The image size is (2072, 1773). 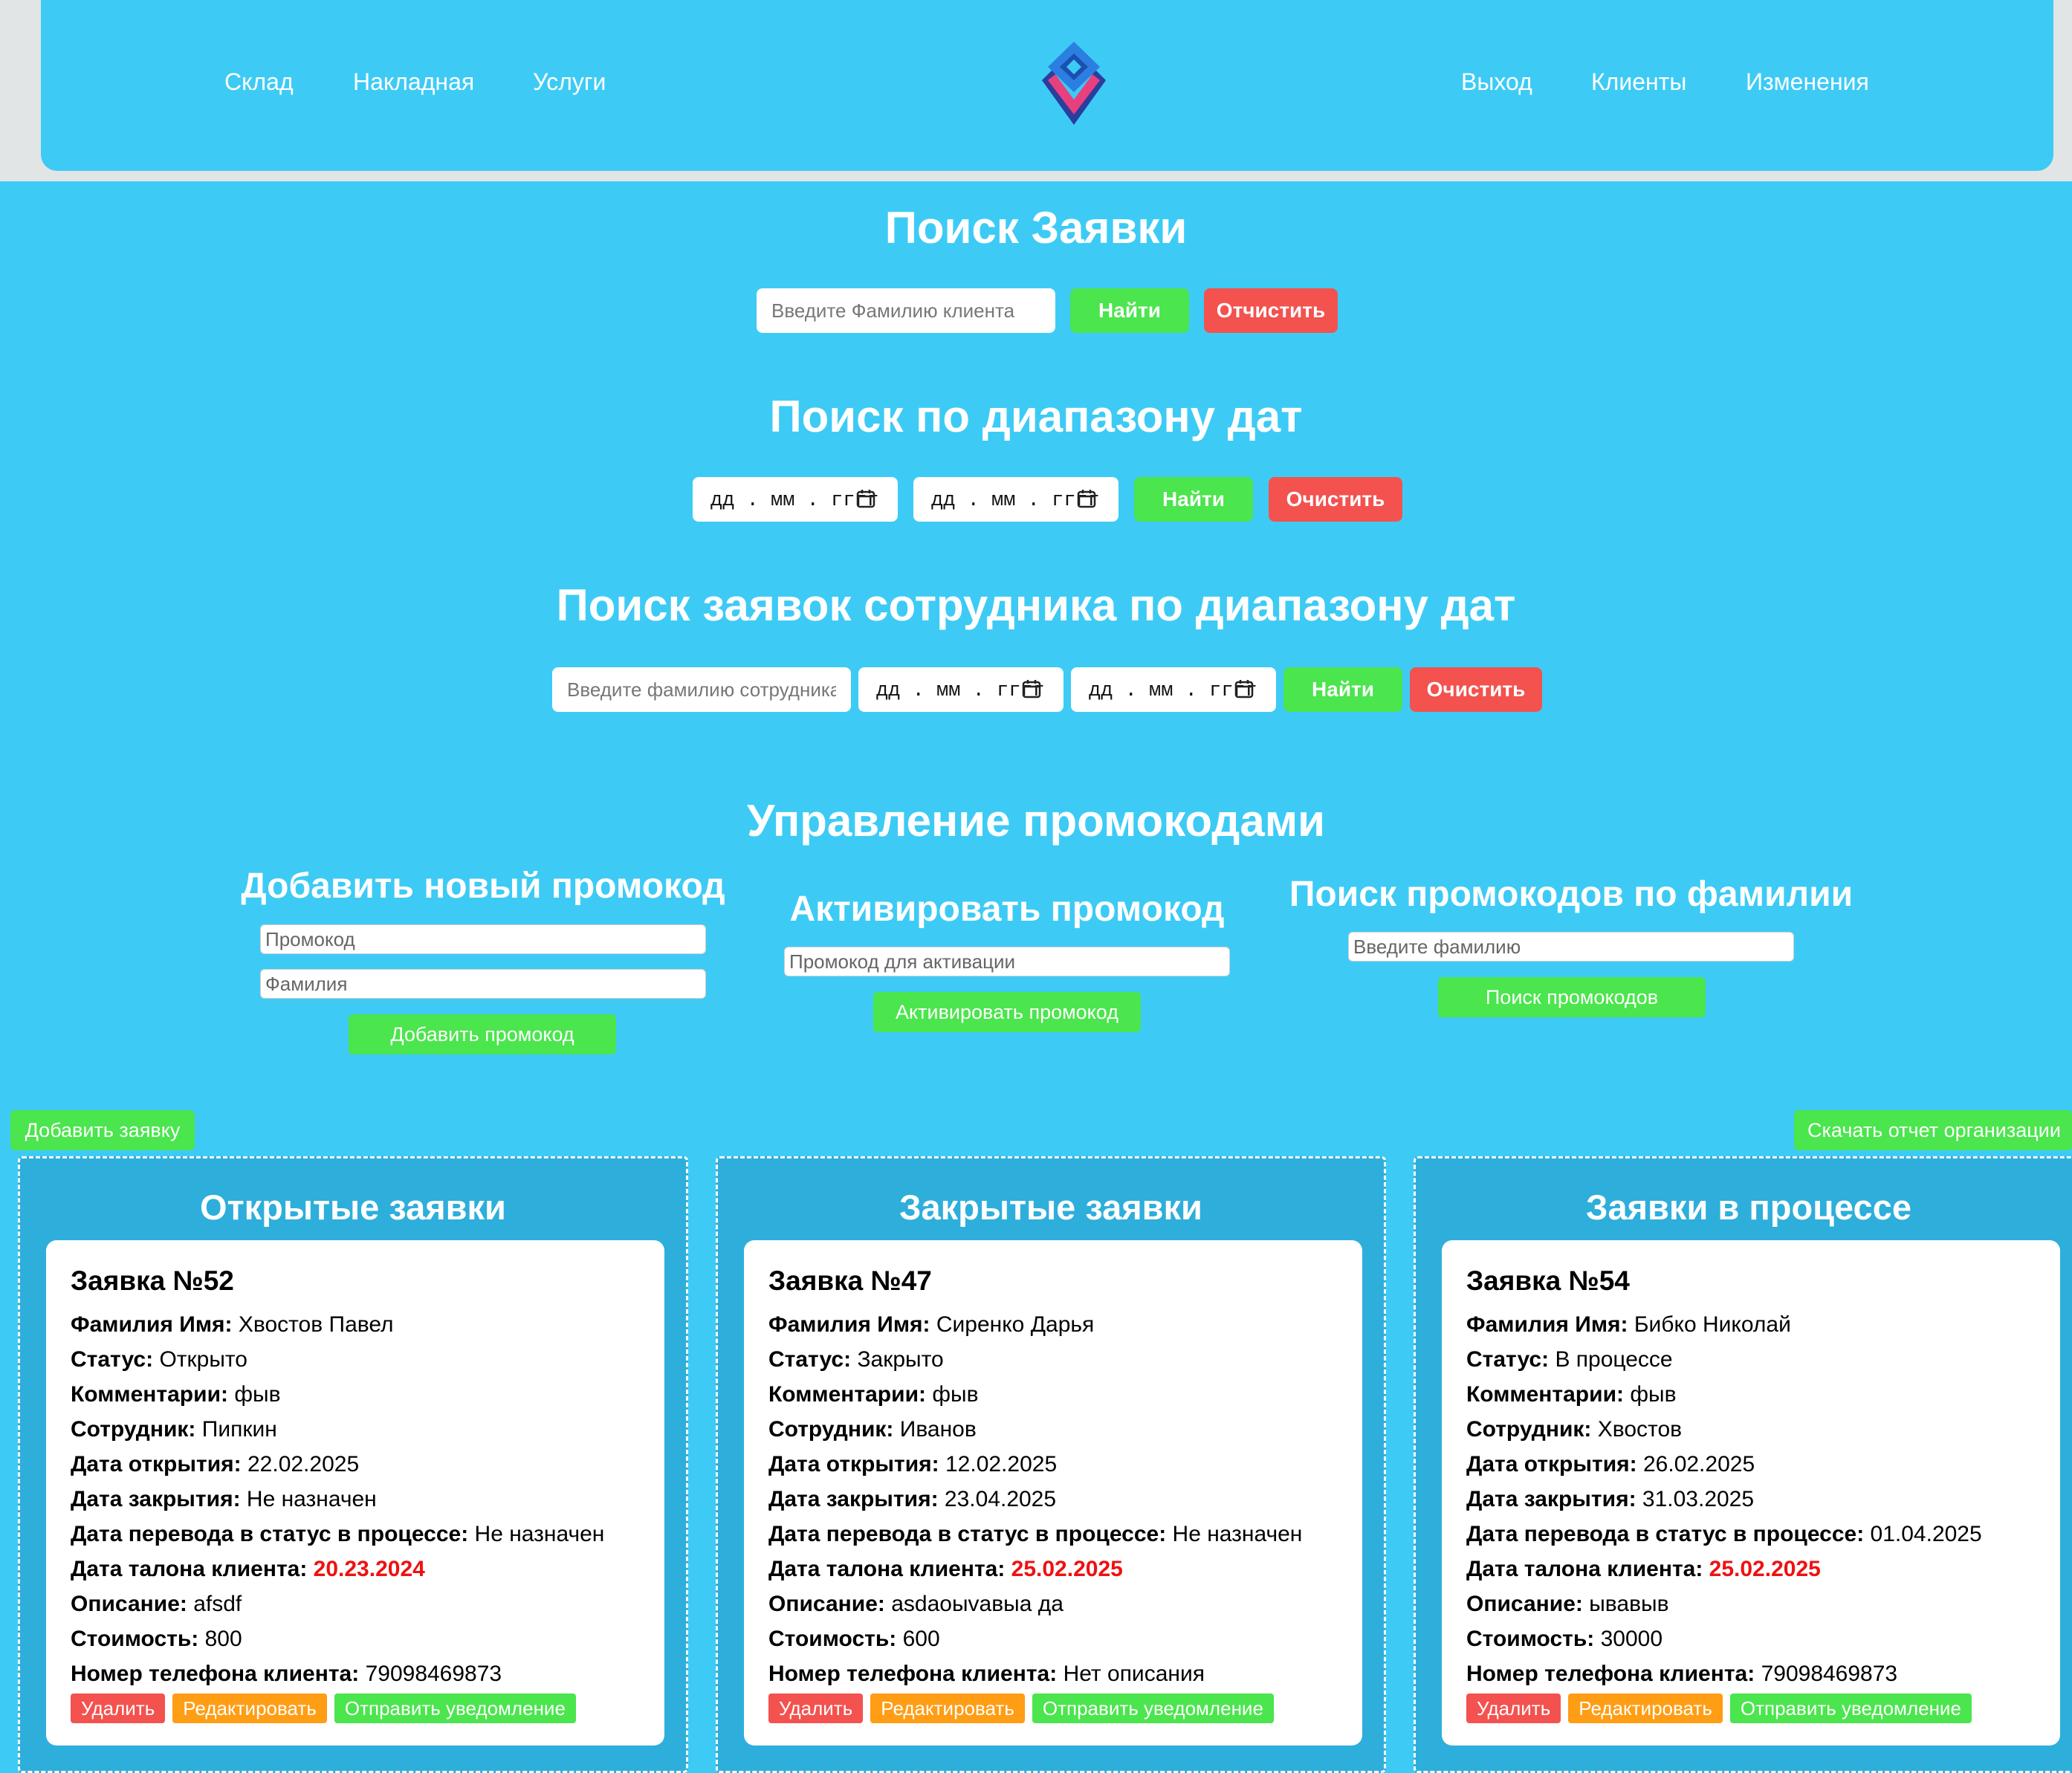 I want to click on search-promo-title: Поиск промокодов по фамилии, so click(x=1572, y=894).